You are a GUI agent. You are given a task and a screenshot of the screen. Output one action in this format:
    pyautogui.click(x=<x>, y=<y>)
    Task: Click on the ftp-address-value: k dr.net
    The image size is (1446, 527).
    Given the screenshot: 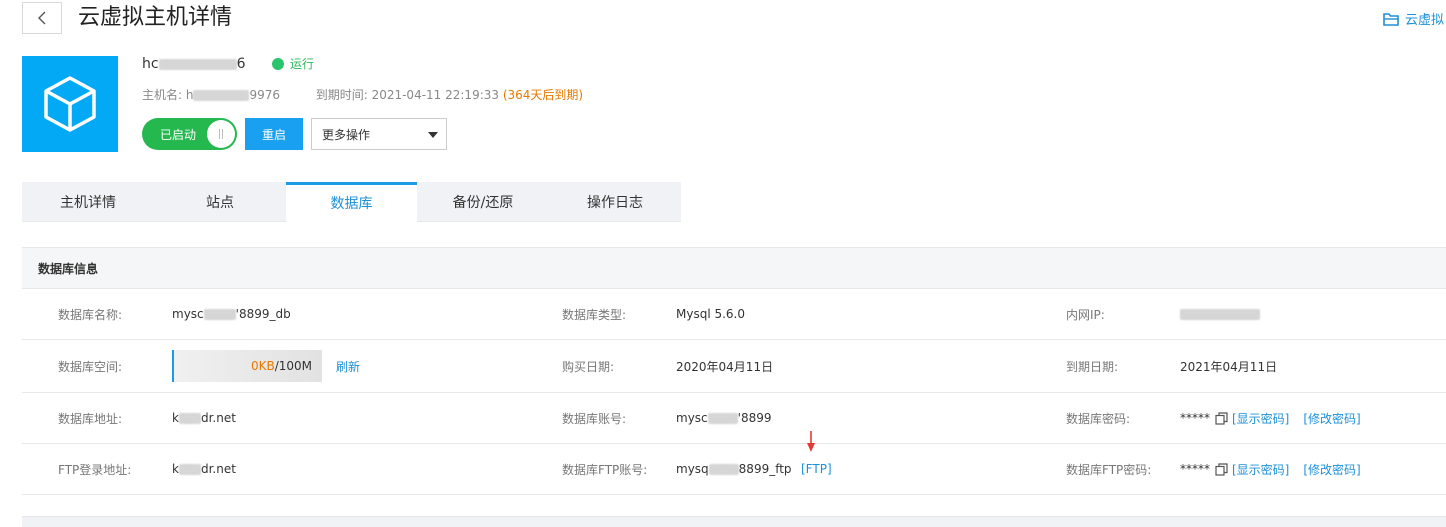 What is the action you would take?
    pyautogui.click(x=204, y=469)
    